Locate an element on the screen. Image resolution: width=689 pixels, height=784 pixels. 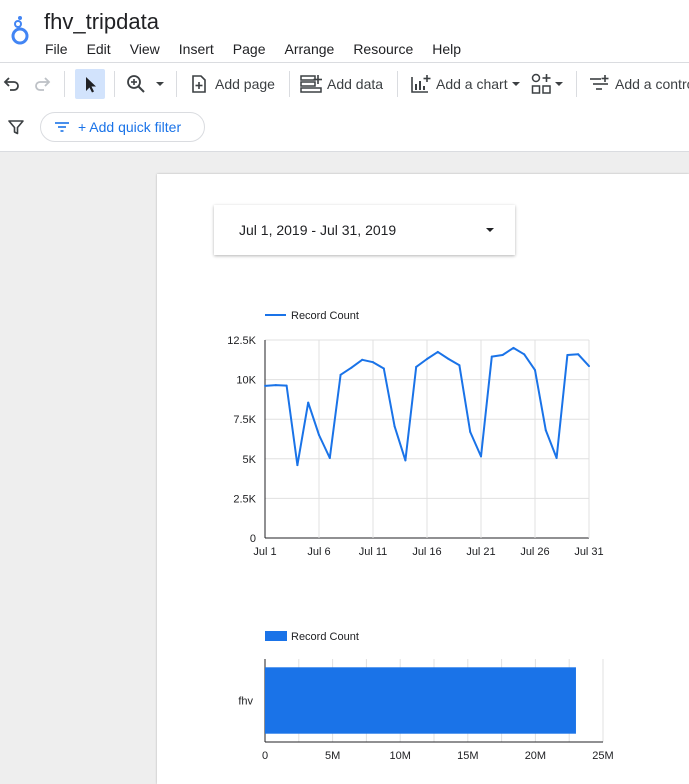
x-tick-label: Jul 31 is located at coordinates (588, 552).